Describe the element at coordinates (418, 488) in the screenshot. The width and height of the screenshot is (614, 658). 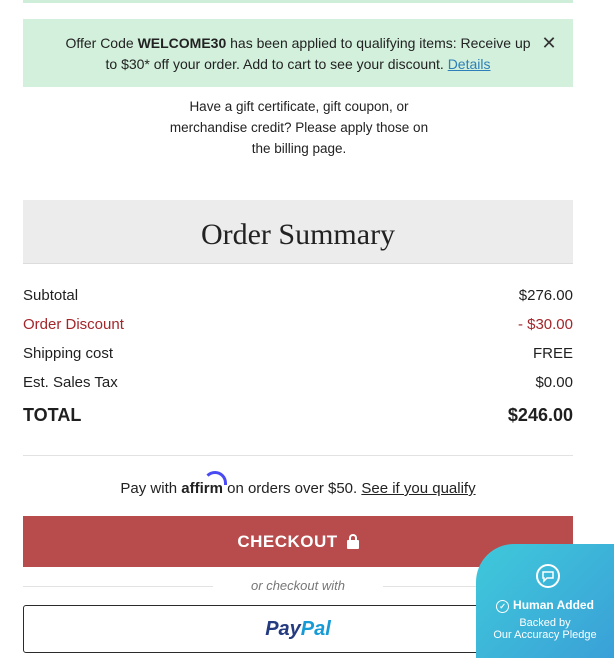
I see `affirm-qualify-link: See if you qualify` at that location.